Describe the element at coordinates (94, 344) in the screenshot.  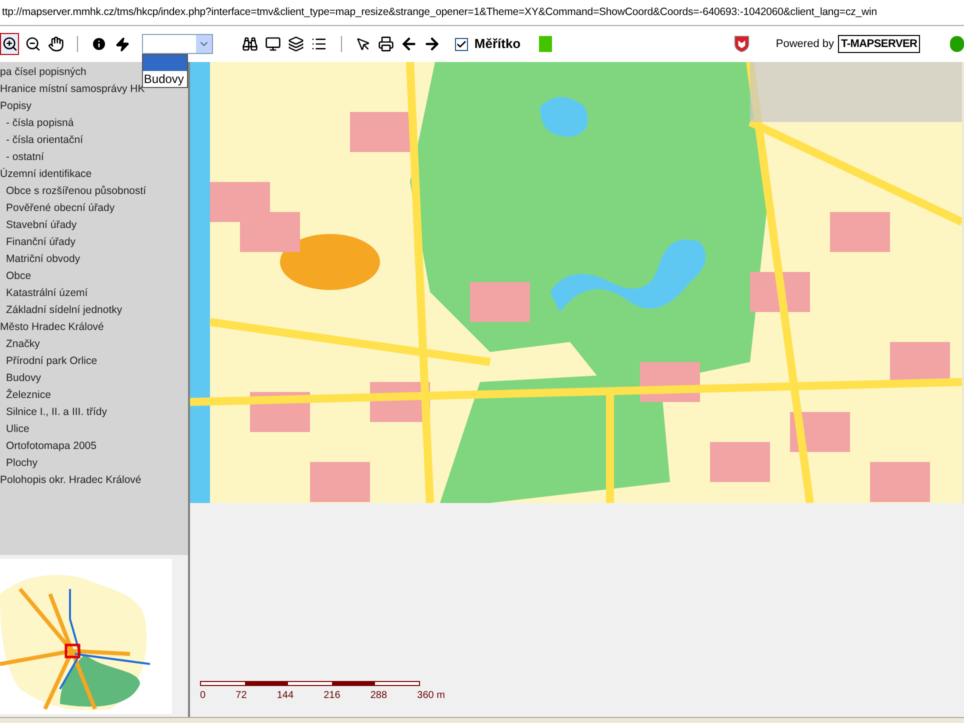
I see `layer-item: Značky` at that location.